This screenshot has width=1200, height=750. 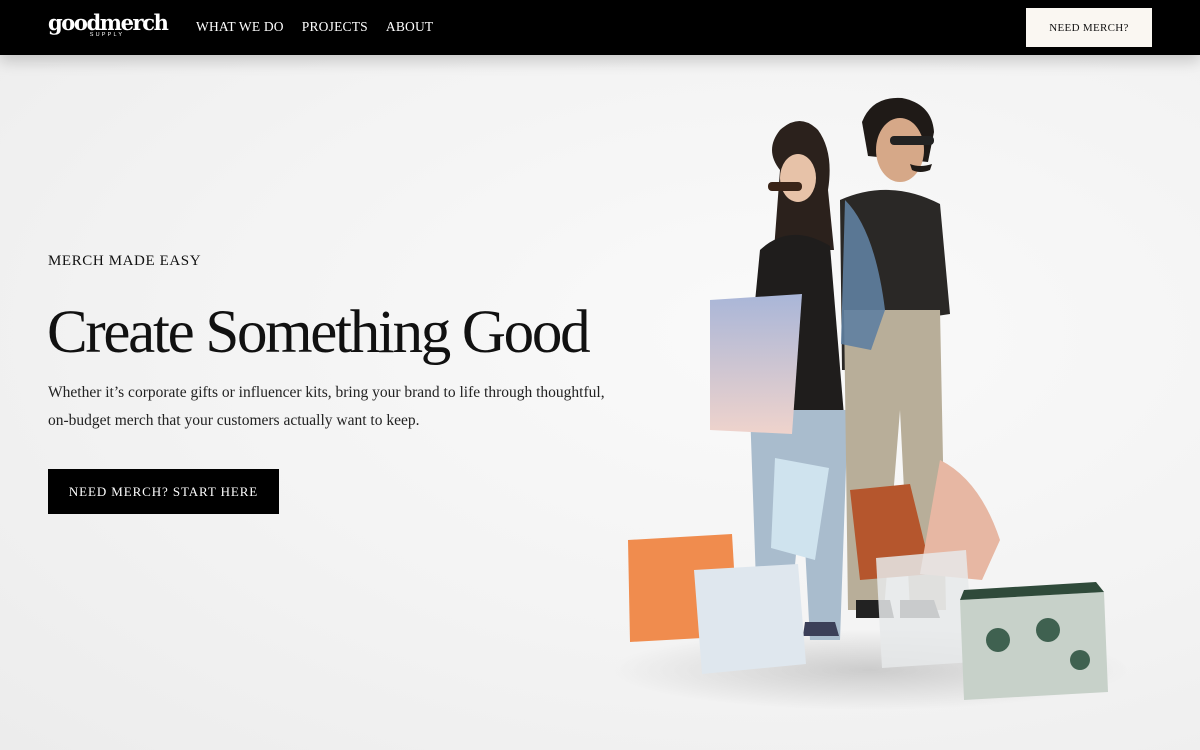 I want to click on start-here-button: NEED MERCH? START HERE, so click(x=163, y=491).